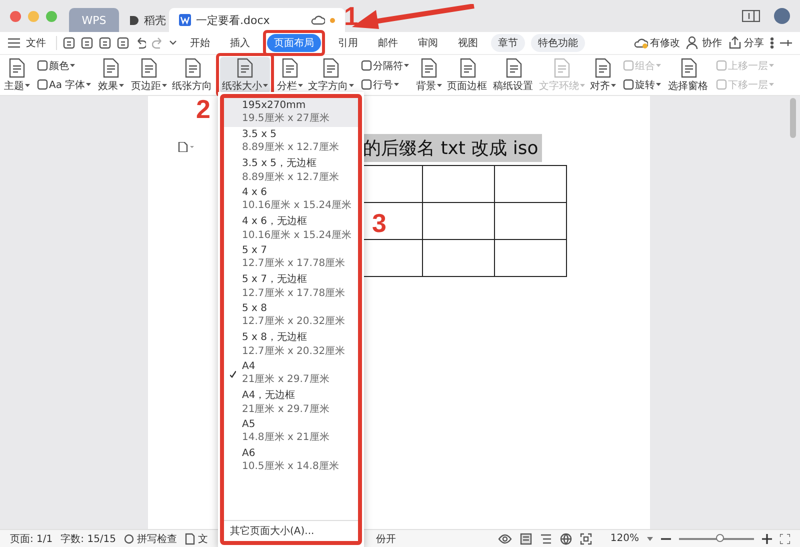 The height and width of the screenshot is (547, 800). I want to click on menu-tab: 特色功能, so click(558, 43).